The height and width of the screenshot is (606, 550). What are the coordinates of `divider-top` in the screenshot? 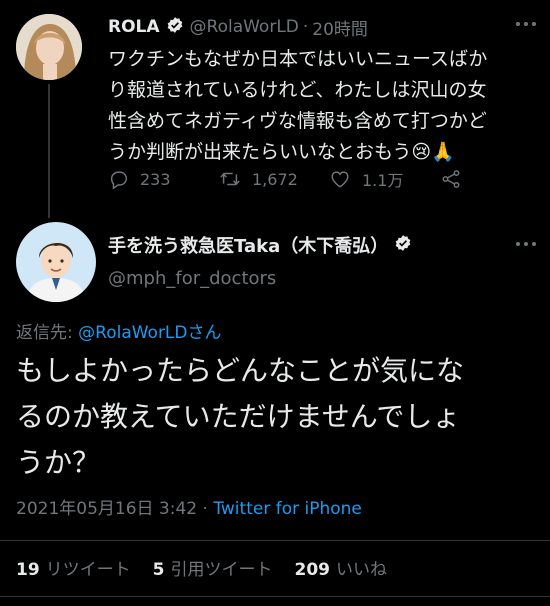 It's located at (275, 540).